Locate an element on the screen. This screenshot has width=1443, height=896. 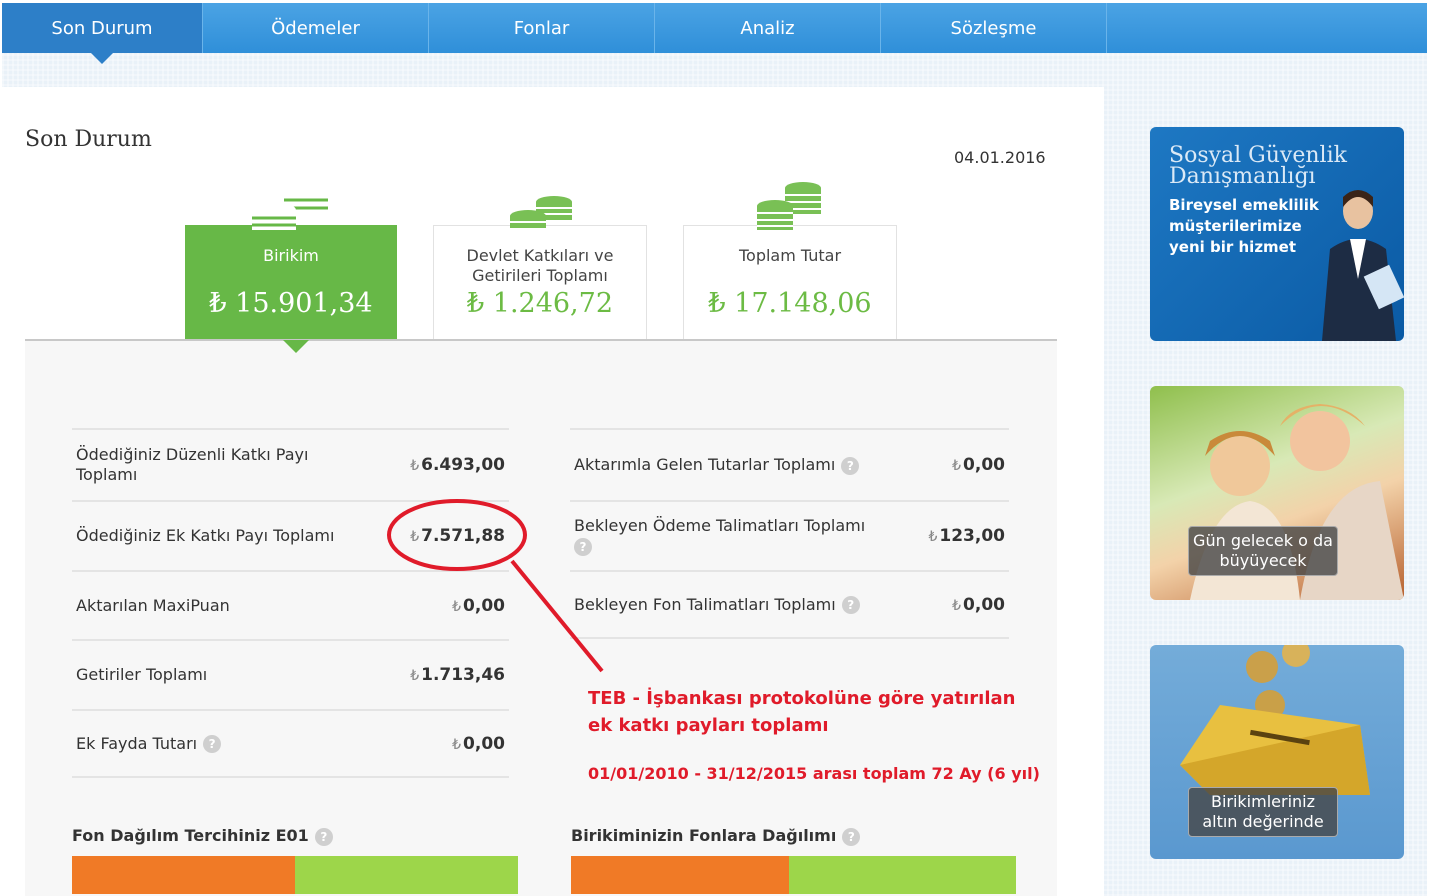
row-label: Aktarımla Gelen Tutarlar Toplamı is located at coordinates (705, 464).